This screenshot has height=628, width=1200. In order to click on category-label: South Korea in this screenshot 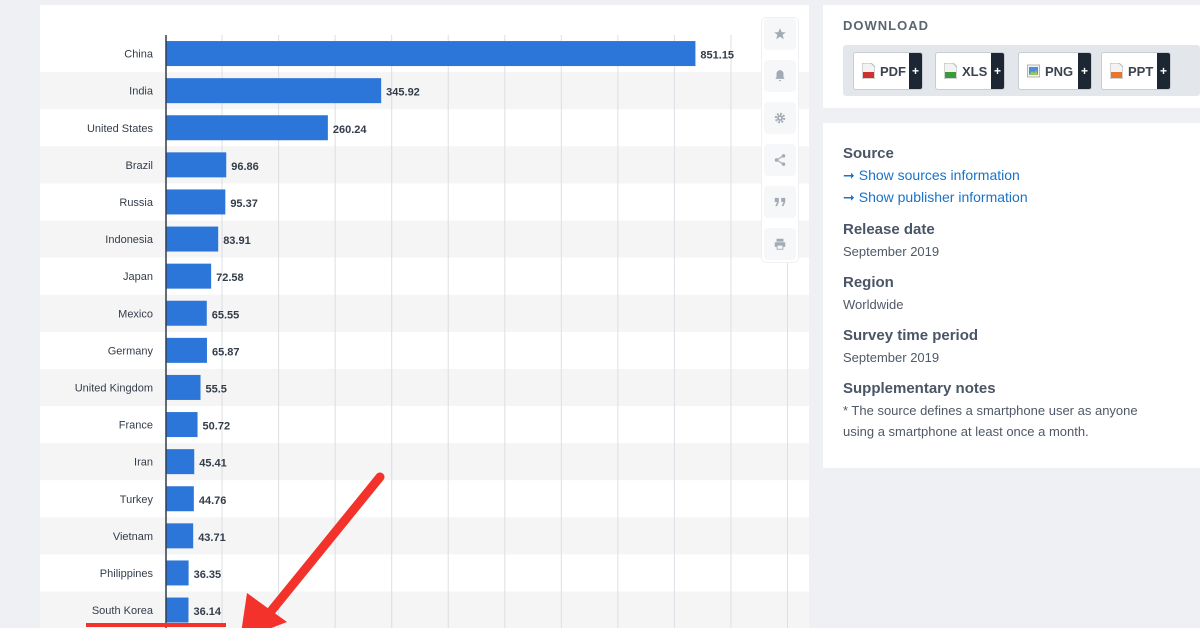, I will do `click(123, 611)`.